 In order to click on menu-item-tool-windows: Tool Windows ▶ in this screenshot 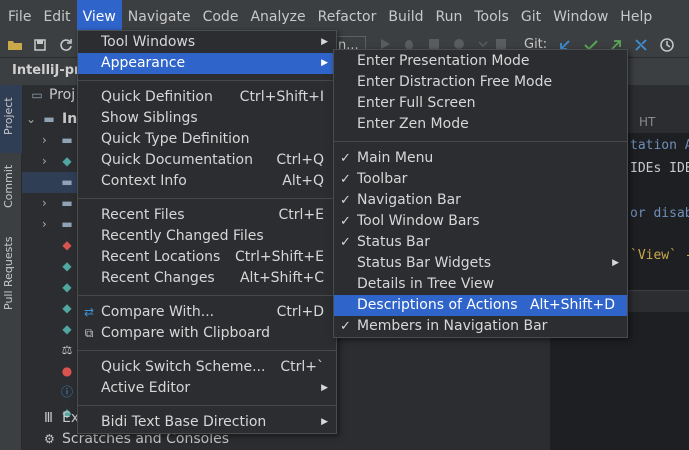, I will do `click(207, 42)`.